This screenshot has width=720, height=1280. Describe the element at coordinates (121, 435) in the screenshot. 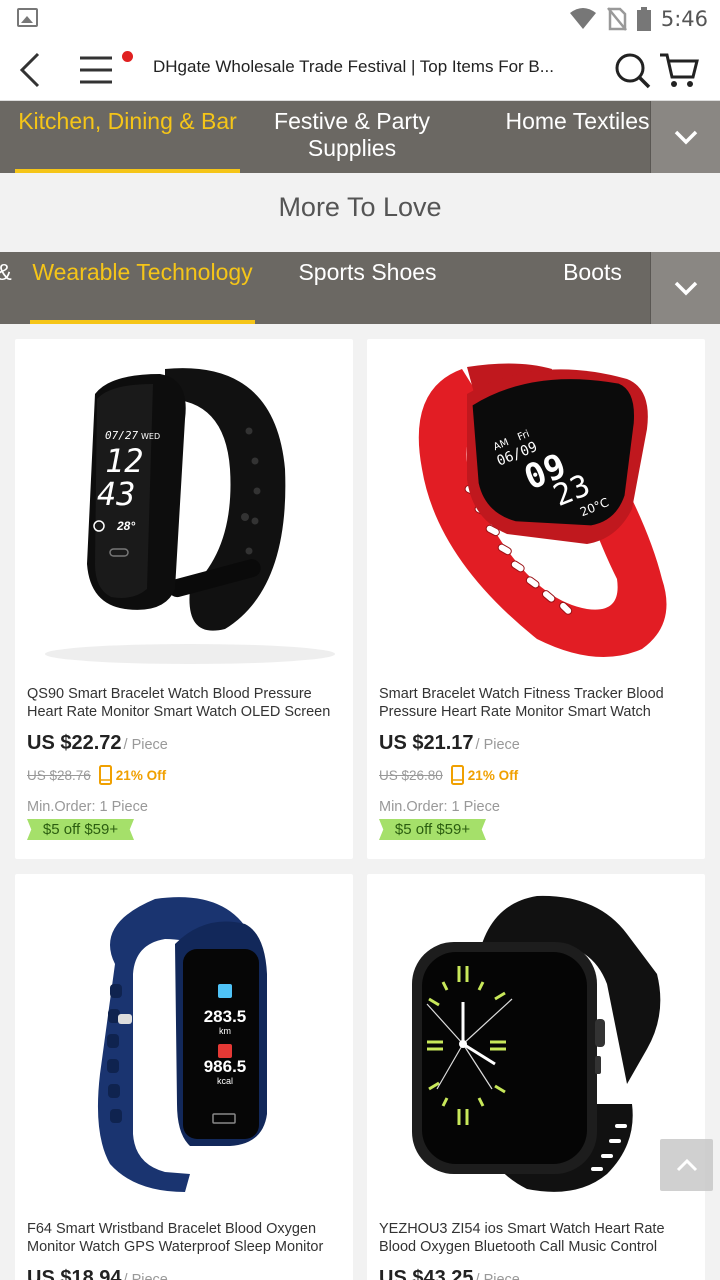

I see `watch-date: 07/27` at that location.